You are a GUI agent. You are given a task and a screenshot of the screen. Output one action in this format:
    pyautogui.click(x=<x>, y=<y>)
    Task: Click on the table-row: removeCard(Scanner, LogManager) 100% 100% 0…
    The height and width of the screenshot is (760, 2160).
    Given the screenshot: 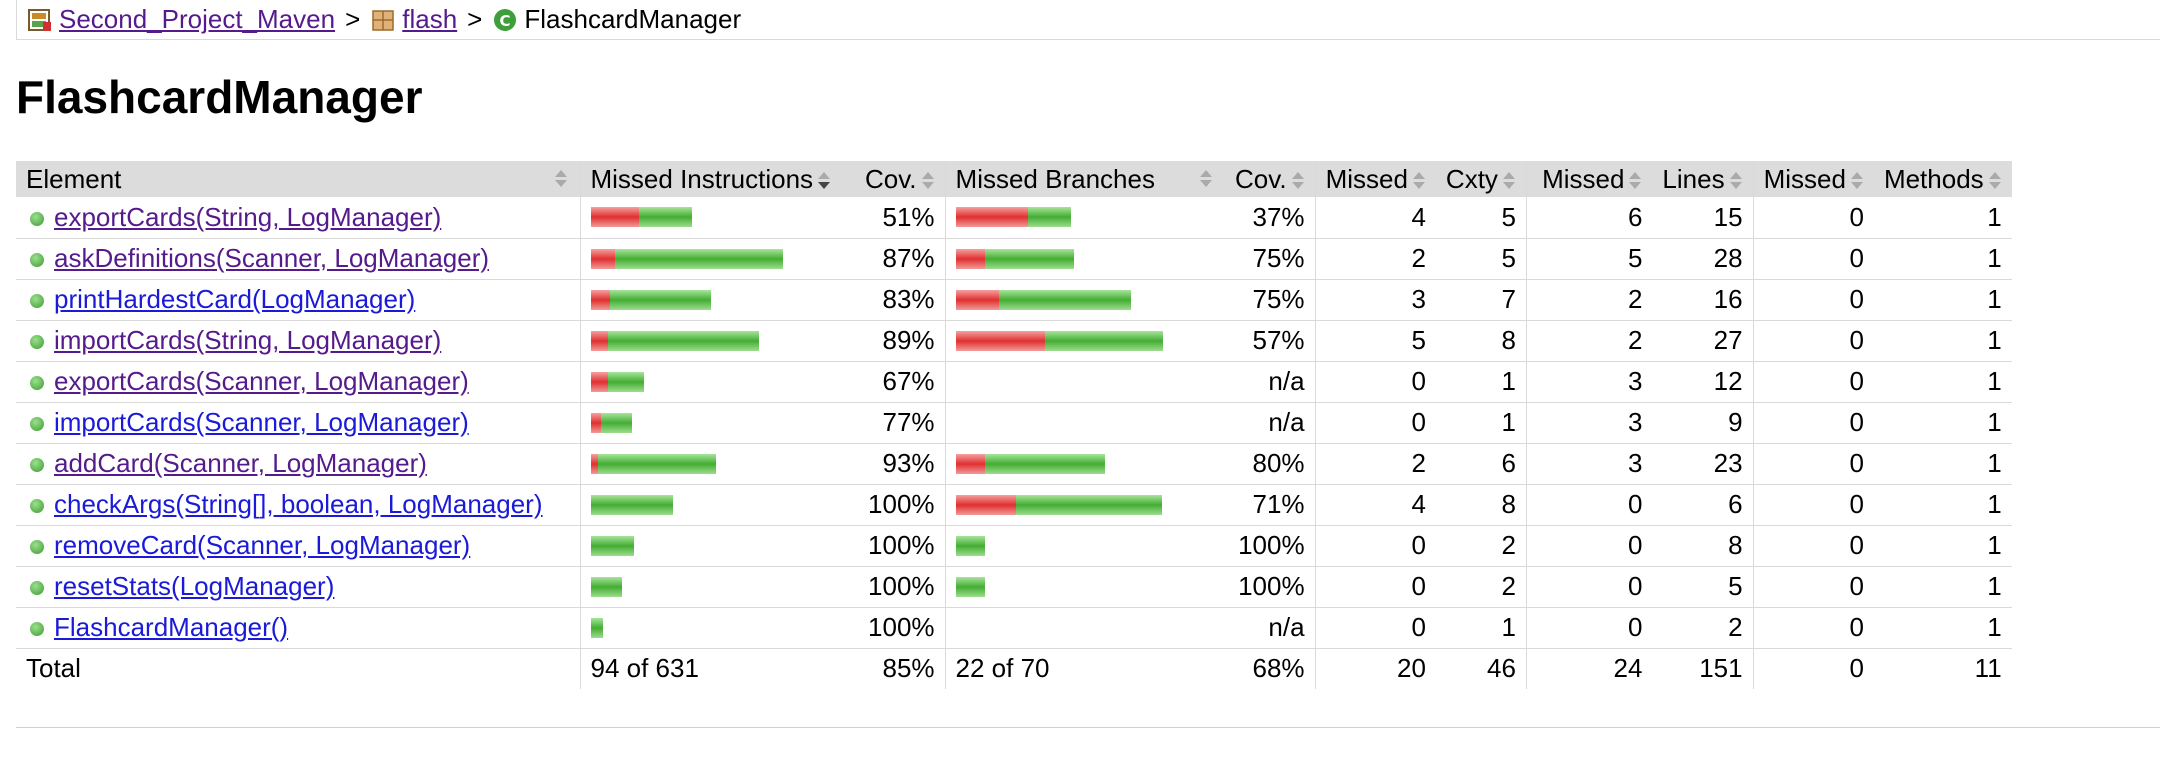 What is the action you would take?
    pyautogui.click(x=1014, y=546)
    